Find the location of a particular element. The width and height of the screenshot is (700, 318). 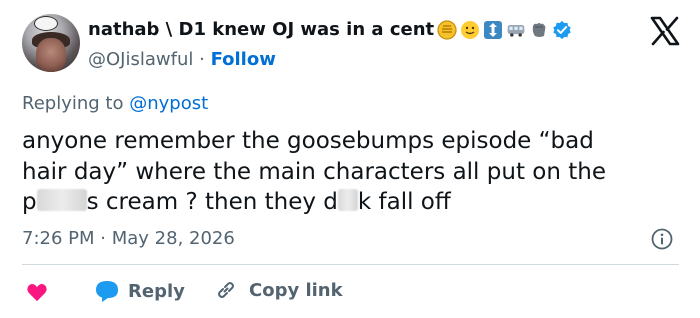

tweet-timestamp: 7:26 PM · May 28, 2026 is located at coordinates (128, 238).